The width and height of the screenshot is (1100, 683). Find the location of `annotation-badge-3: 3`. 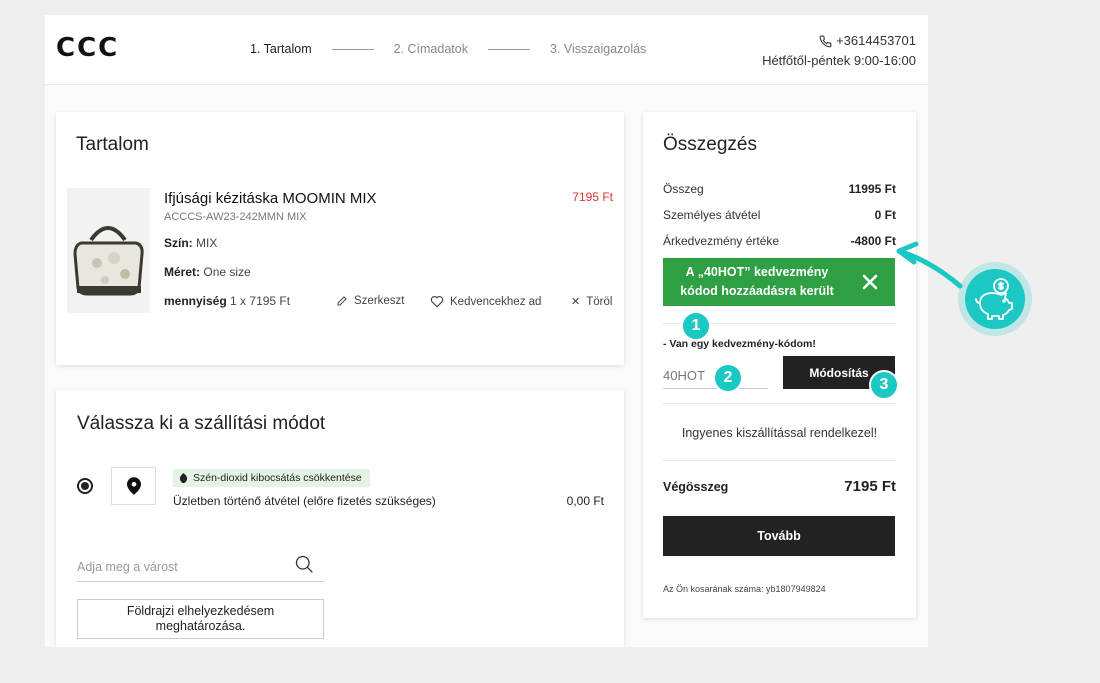

annotation-badge-3: 3 is located at coordinates (884, 385).